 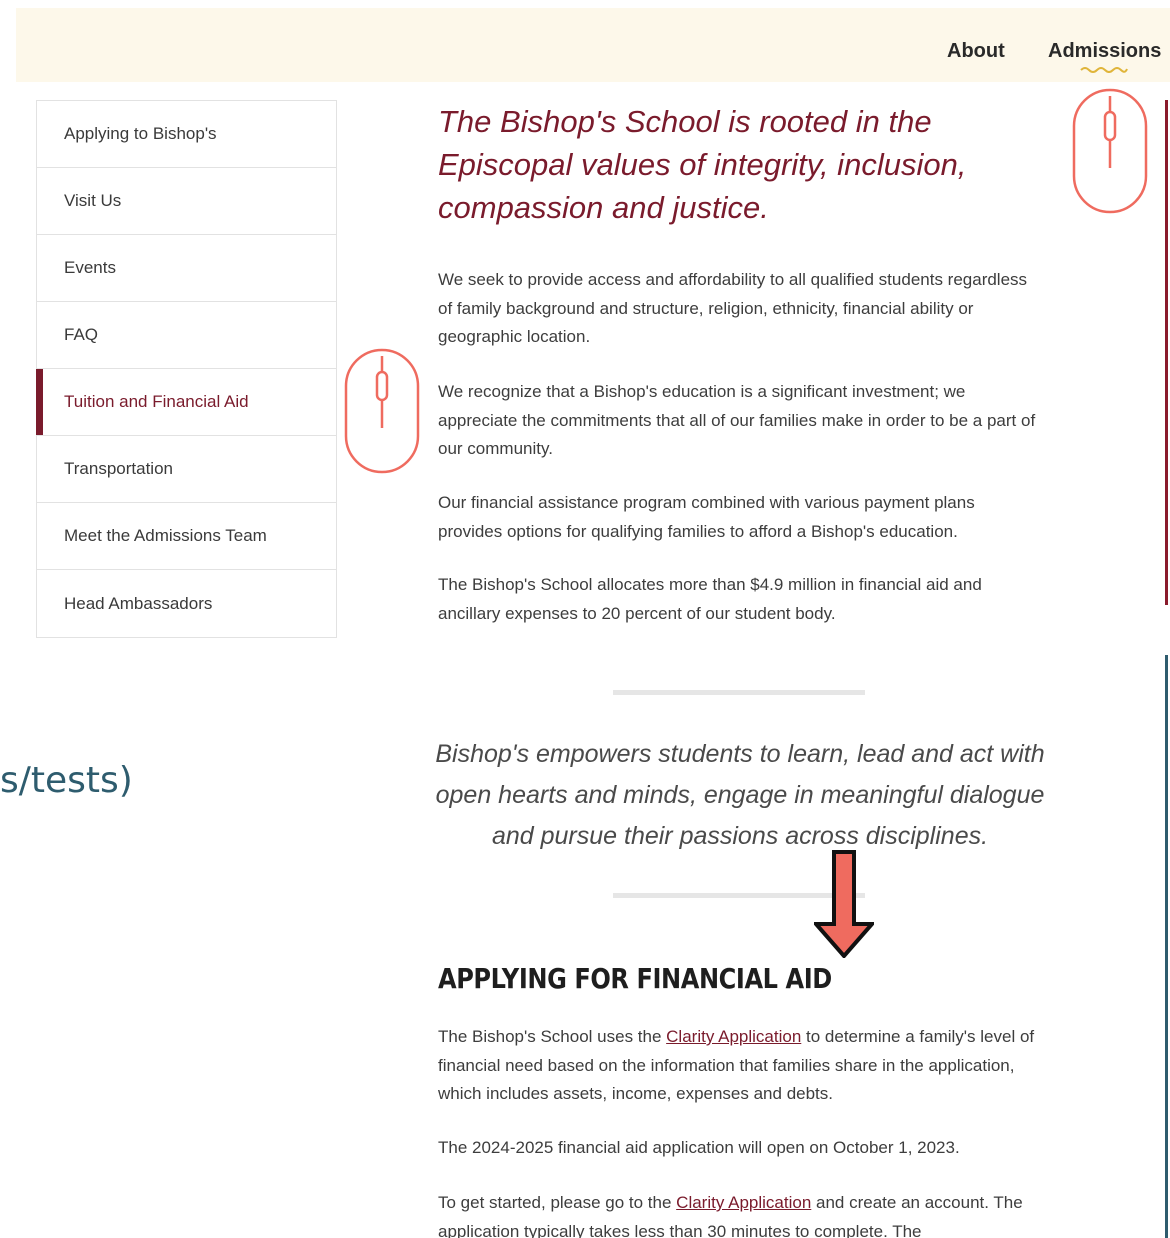 I want to click on sidebar-item-events: Events, so click(x=186, y=268).